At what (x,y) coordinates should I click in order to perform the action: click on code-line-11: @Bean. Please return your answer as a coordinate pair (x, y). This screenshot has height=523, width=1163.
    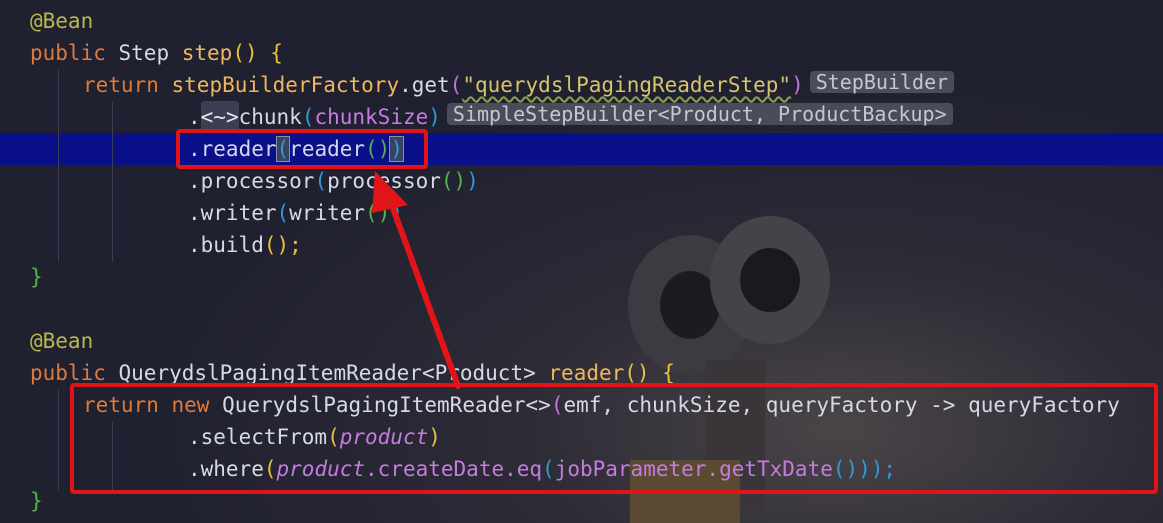
    Looking at the image, I should click on (61, 341).